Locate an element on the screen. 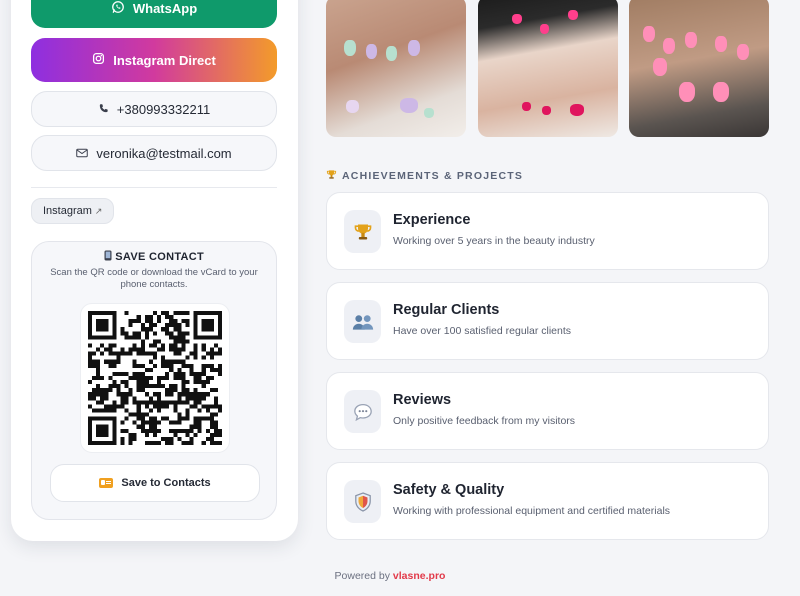  shield-icon is located at coordinates (362, 501).